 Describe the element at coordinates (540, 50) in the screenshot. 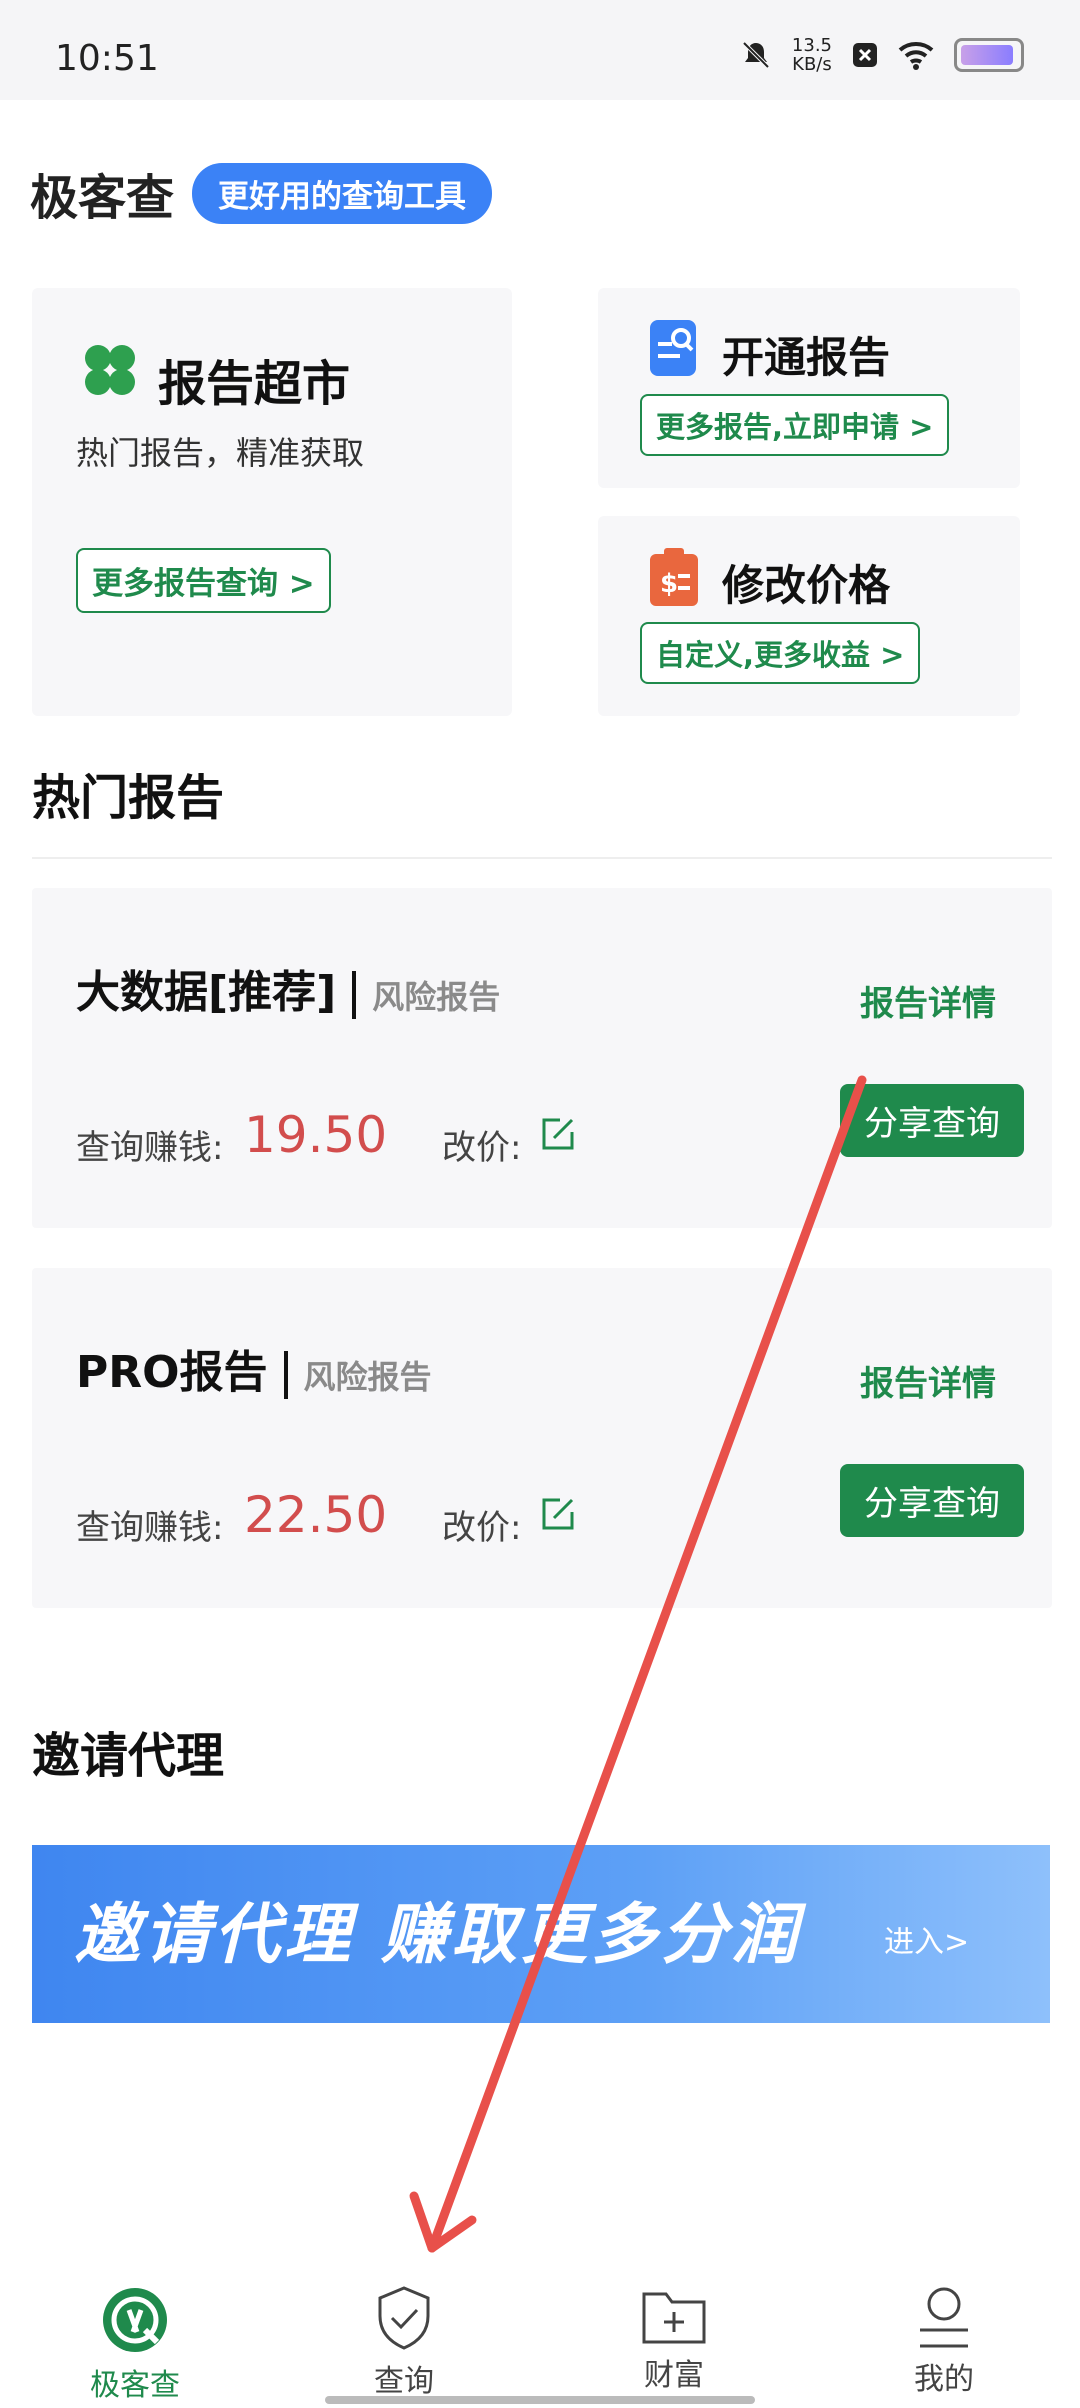

I see `status-bar: 10:51 13.5 KB/s` at that location.